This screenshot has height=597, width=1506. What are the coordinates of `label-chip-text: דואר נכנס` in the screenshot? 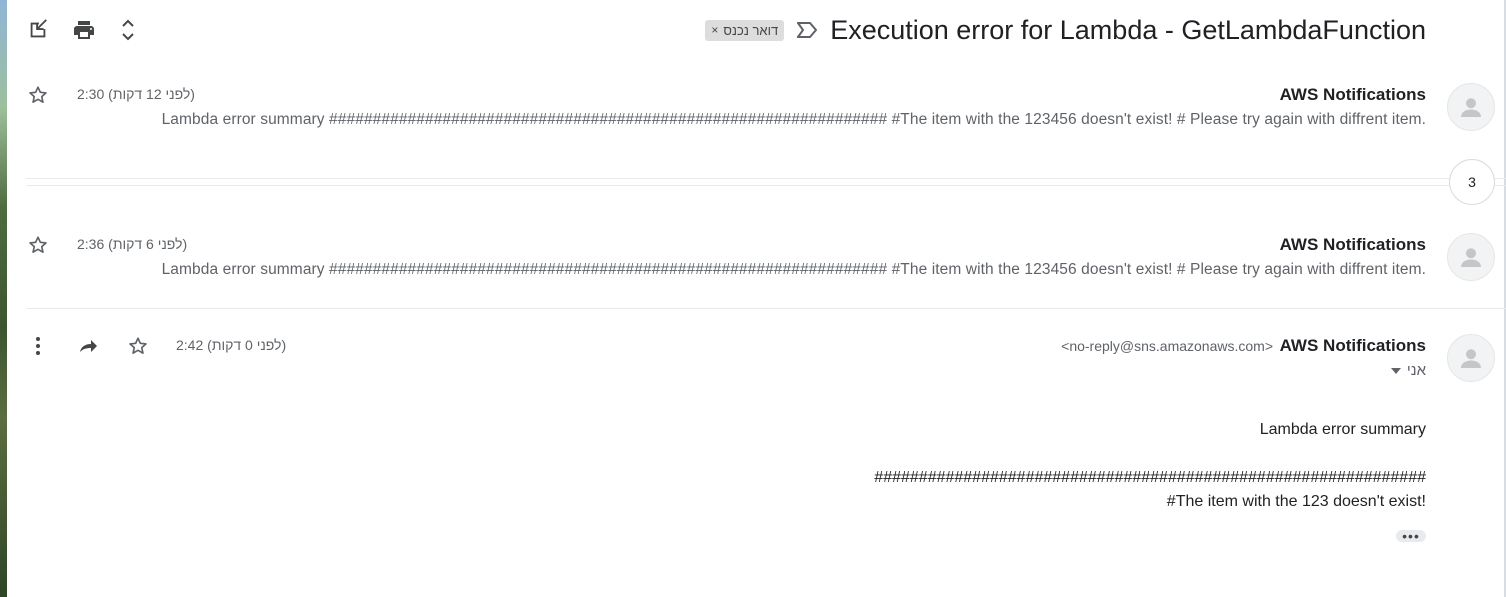 It's located at (751, 30).